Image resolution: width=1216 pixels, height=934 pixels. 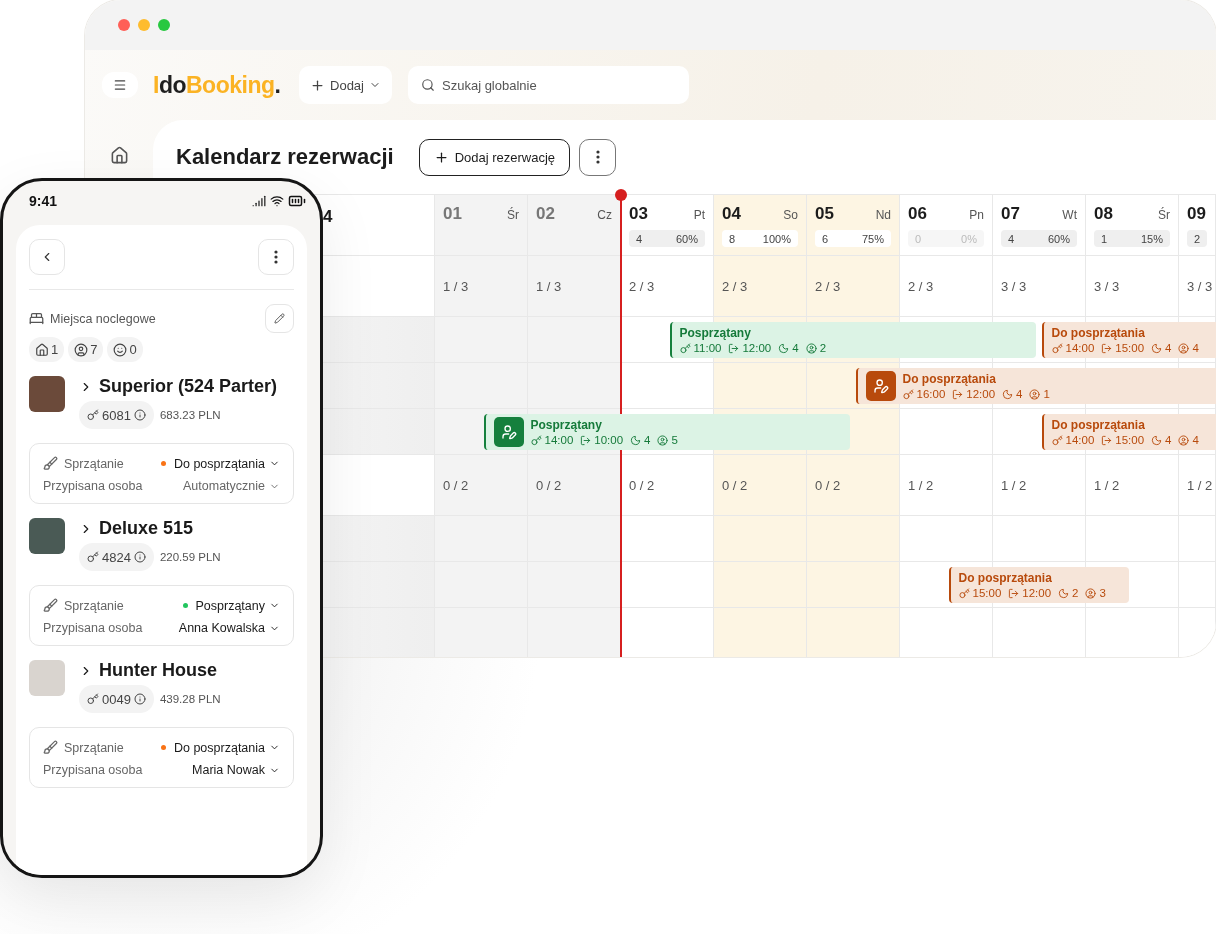 What do you see at coordinates (1102, 593) in the screenshot?
I see `guests-count: 3` at bounding box center [1102, 593].